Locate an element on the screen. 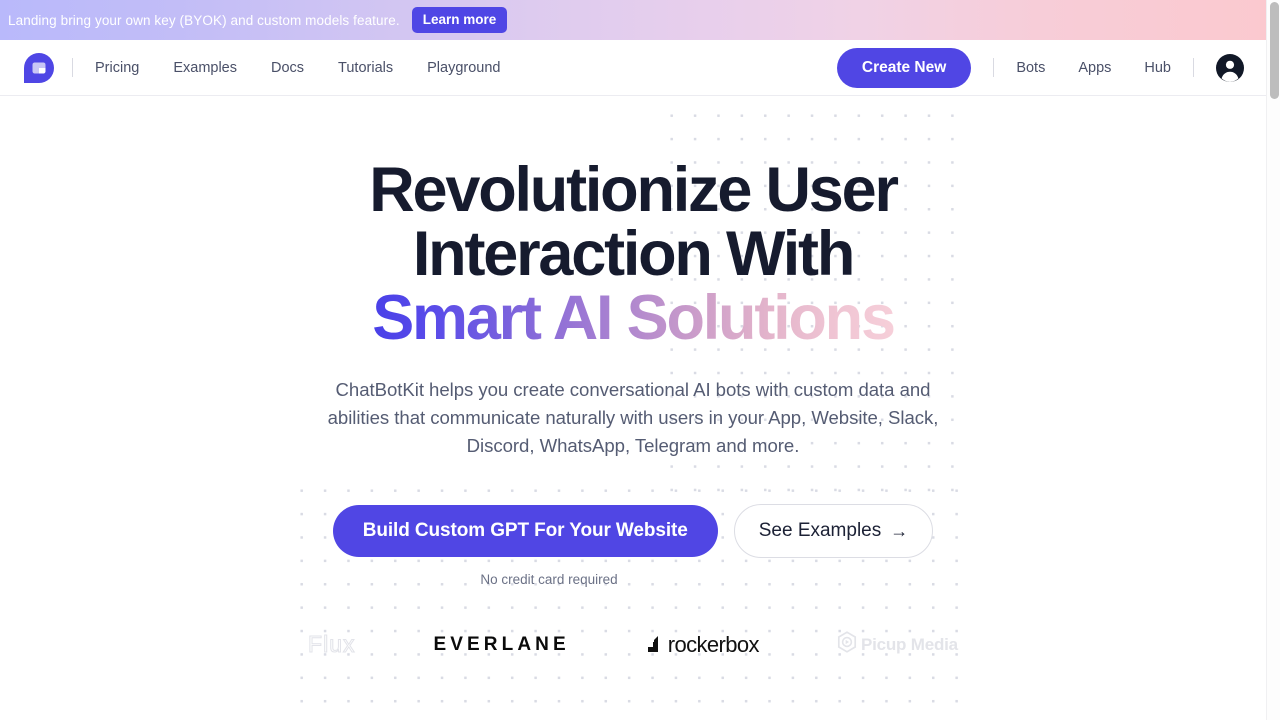 This screenshot has width=1280, height=720. navbar-divider-right is located at coordinates (1193, 67).